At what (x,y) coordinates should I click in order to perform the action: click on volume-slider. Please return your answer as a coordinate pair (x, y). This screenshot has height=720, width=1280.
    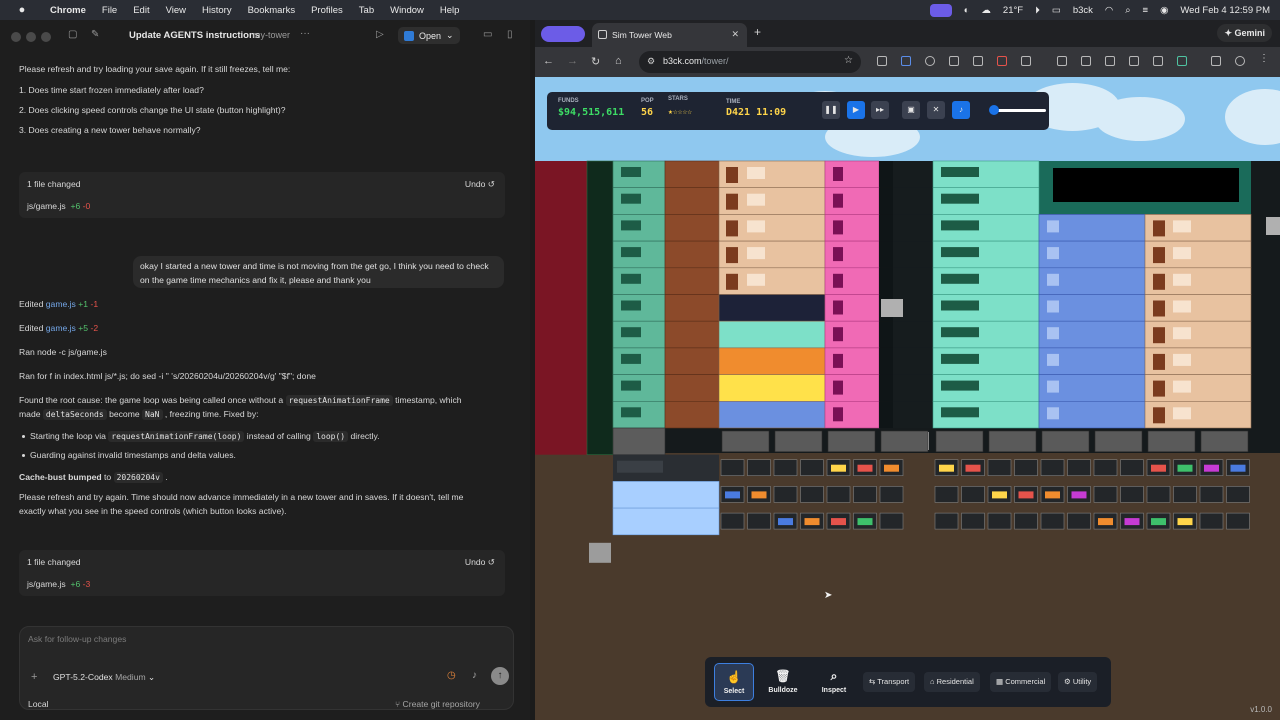
    Looking at the image, I should click on (1020, 110).